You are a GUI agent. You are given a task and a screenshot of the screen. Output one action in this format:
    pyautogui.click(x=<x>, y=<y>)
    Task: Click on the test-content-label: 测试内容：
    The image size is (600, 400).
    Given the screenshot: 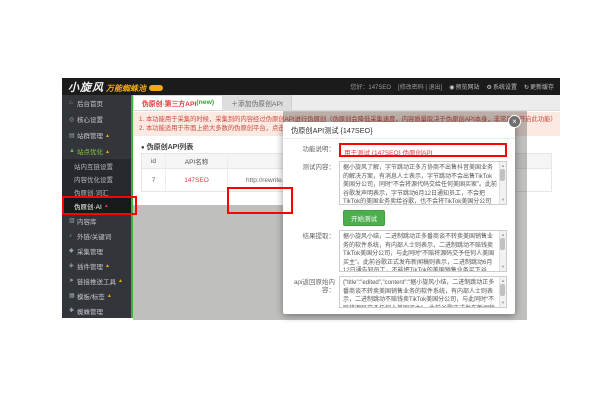 What is the action you would take?
    pyautogui.click(x=319, y=167)
    